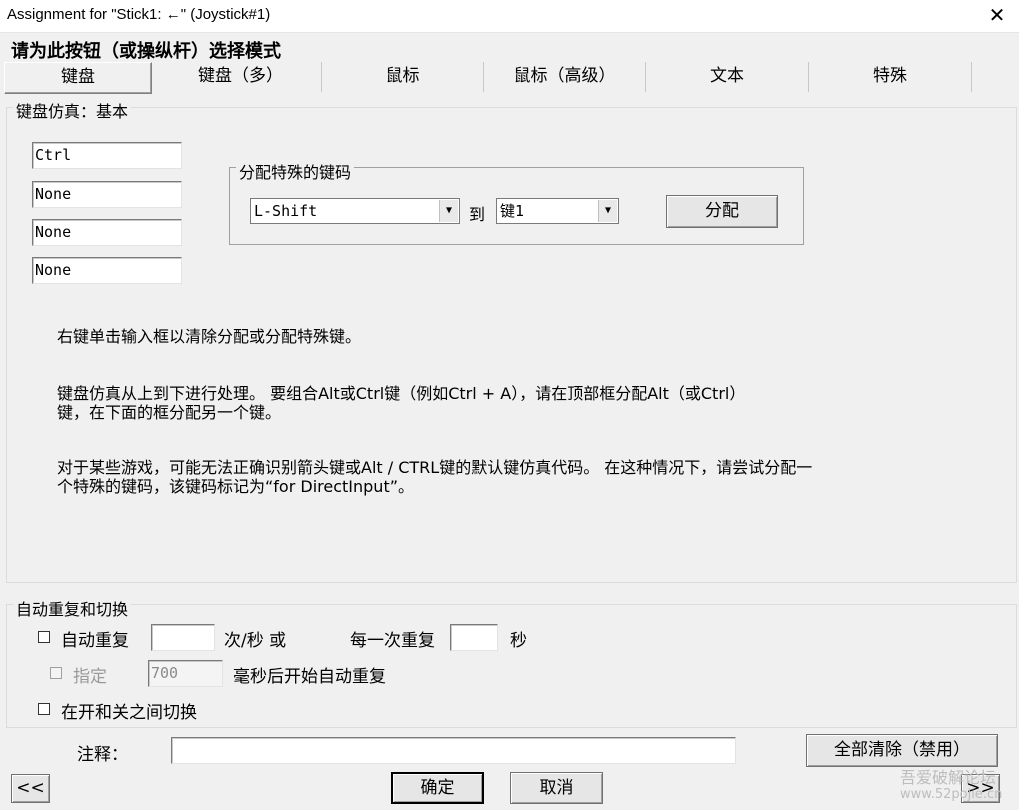 Image resolution: width=1019 pixels, height=810 pixels. Describe the element at coordinates (44, 709) in the screenshot. I see `toggle-checkbox` at that location.